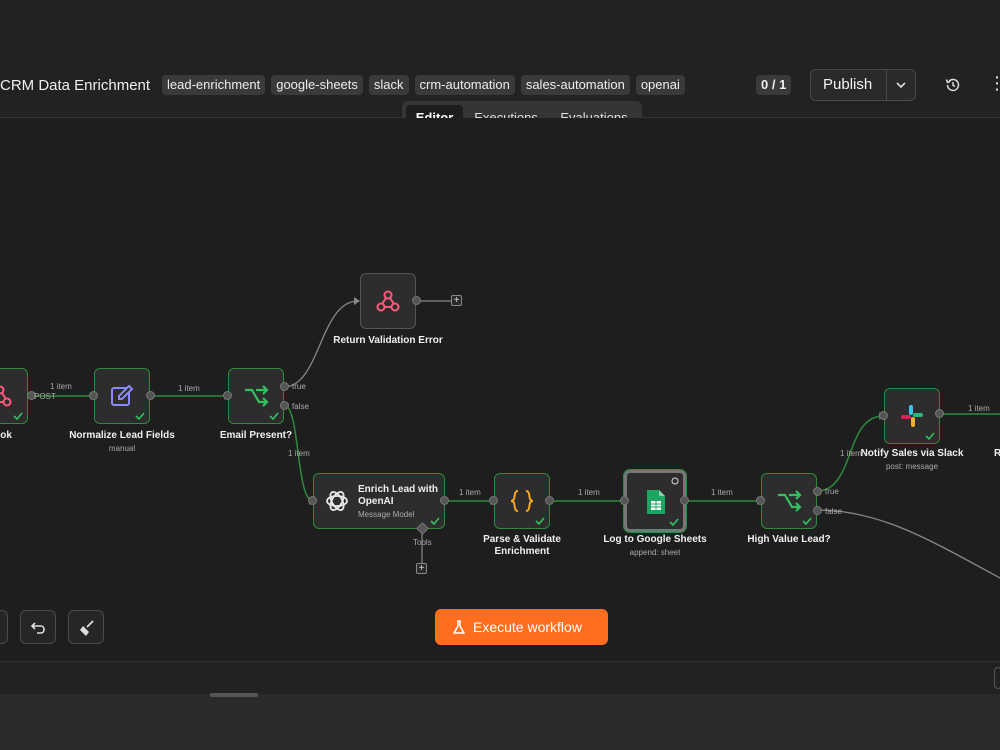 This screenshot has width=1000, height=750. What do you see at coordinates (421, 568) in the screenshot?
I see `add-tool-button: +` at bounding box center [421, 568].